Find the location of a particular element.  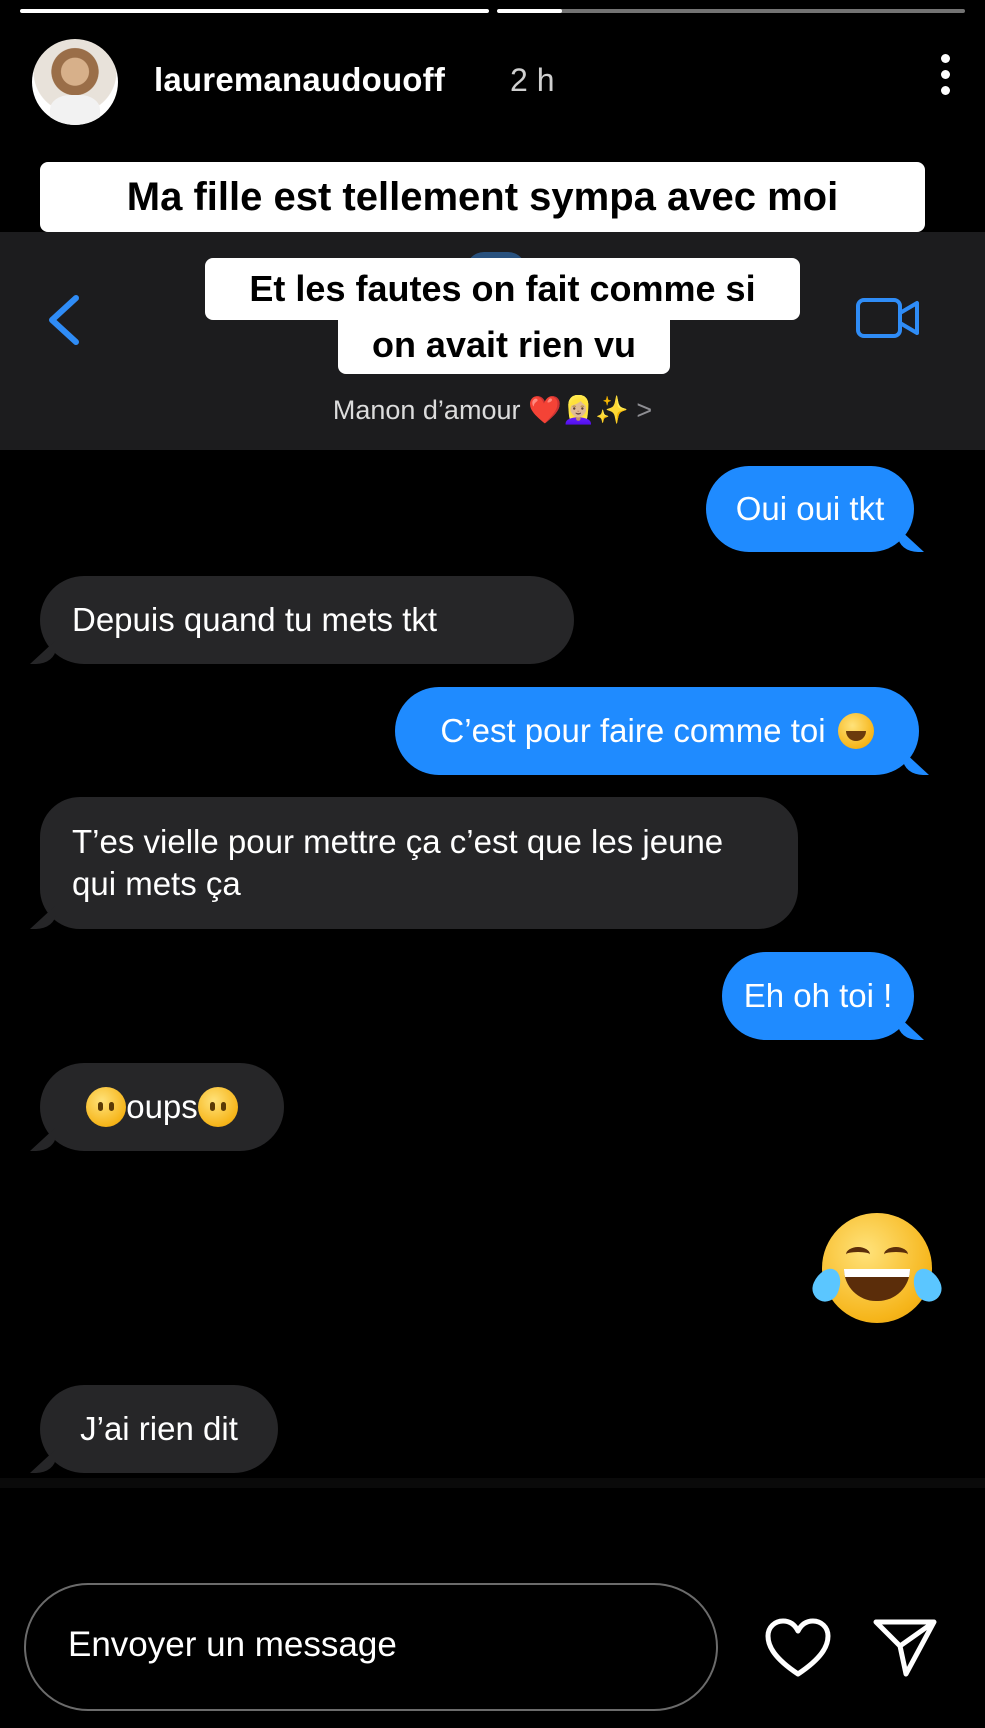

message-outgoing: Oui oui tkt is located at coordinates (810, 509).